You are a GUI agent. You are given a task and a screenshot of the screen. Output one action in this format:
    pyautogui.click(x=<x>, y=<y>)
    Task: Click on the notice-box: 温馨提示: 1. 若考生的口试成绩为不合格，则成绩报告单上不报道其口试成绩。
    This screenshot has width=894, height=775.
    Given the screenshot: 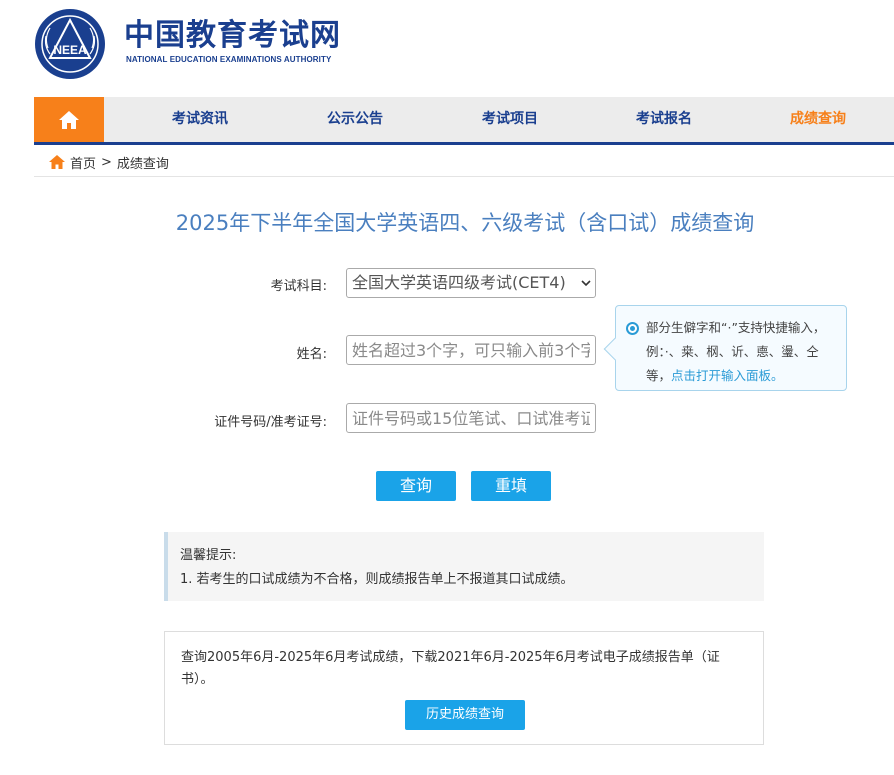 What is the action you would take?
    pyautogui.click(x=464, y=566)
    